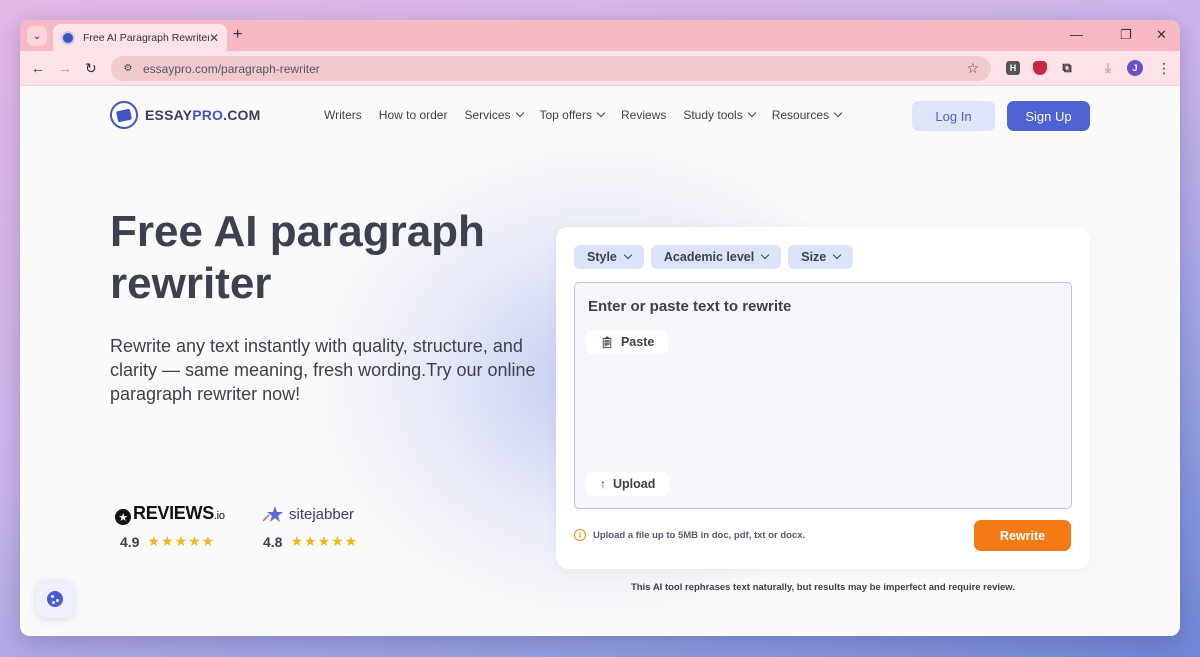 This screenshot has width=1200, height=657. What do you see at coordinates (821, 257) in the screenshot?
I see `size-dropdown: Size` at bounding box center [821, 257].